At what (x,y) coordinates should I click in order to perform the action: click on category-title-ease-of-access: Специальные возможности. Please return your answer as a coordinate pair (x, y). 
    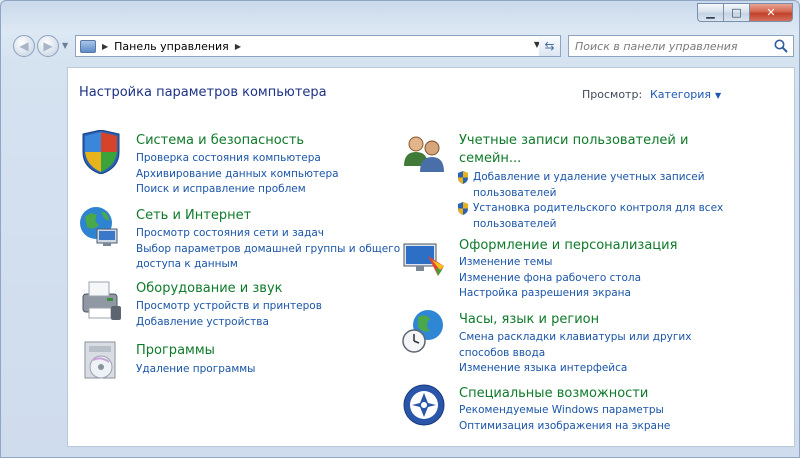
    Looking at the image, I should click on (553, 394).